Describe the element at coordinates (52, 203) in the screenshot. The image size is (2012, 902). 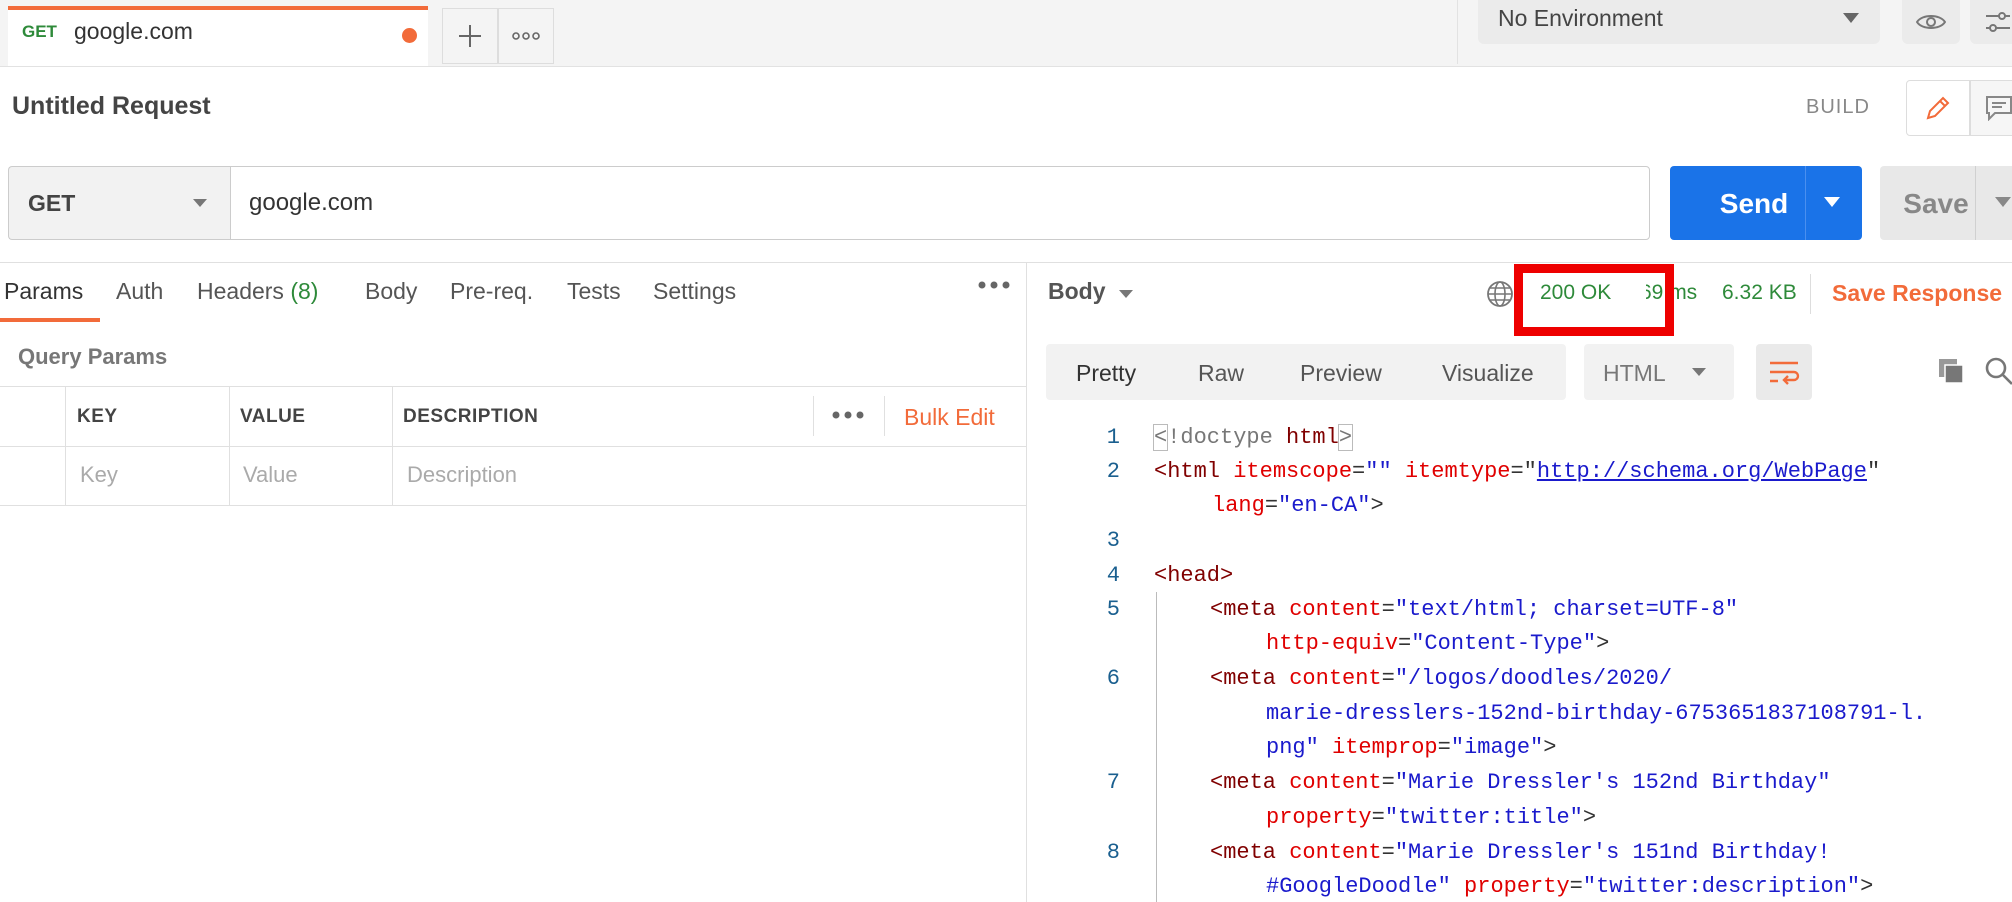
I see `method-label: GET` at that location.